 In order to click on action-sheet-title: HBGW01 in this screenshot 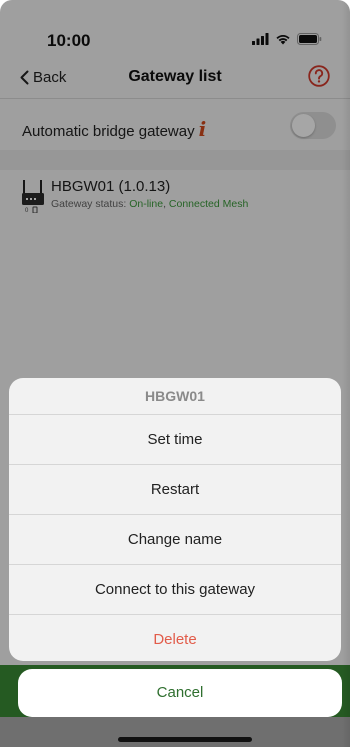, I will do `click(175, 396)`.